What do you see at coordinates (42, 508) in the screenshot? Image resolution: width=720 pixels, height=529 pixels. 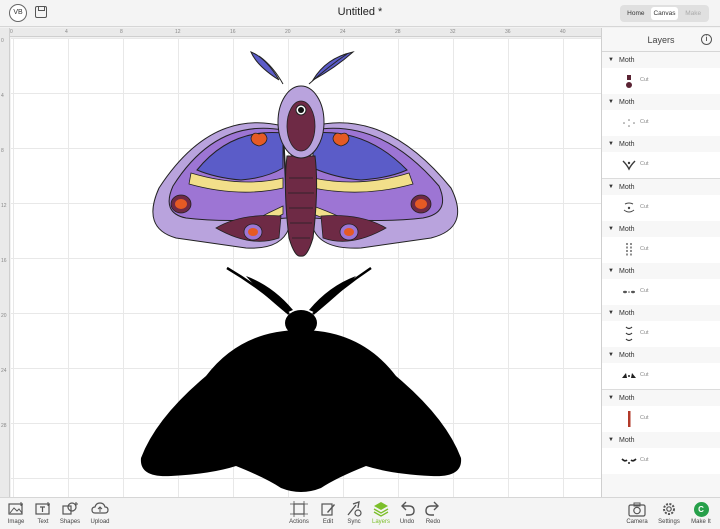 I see `text-icon` at bounding box center [42, 508].